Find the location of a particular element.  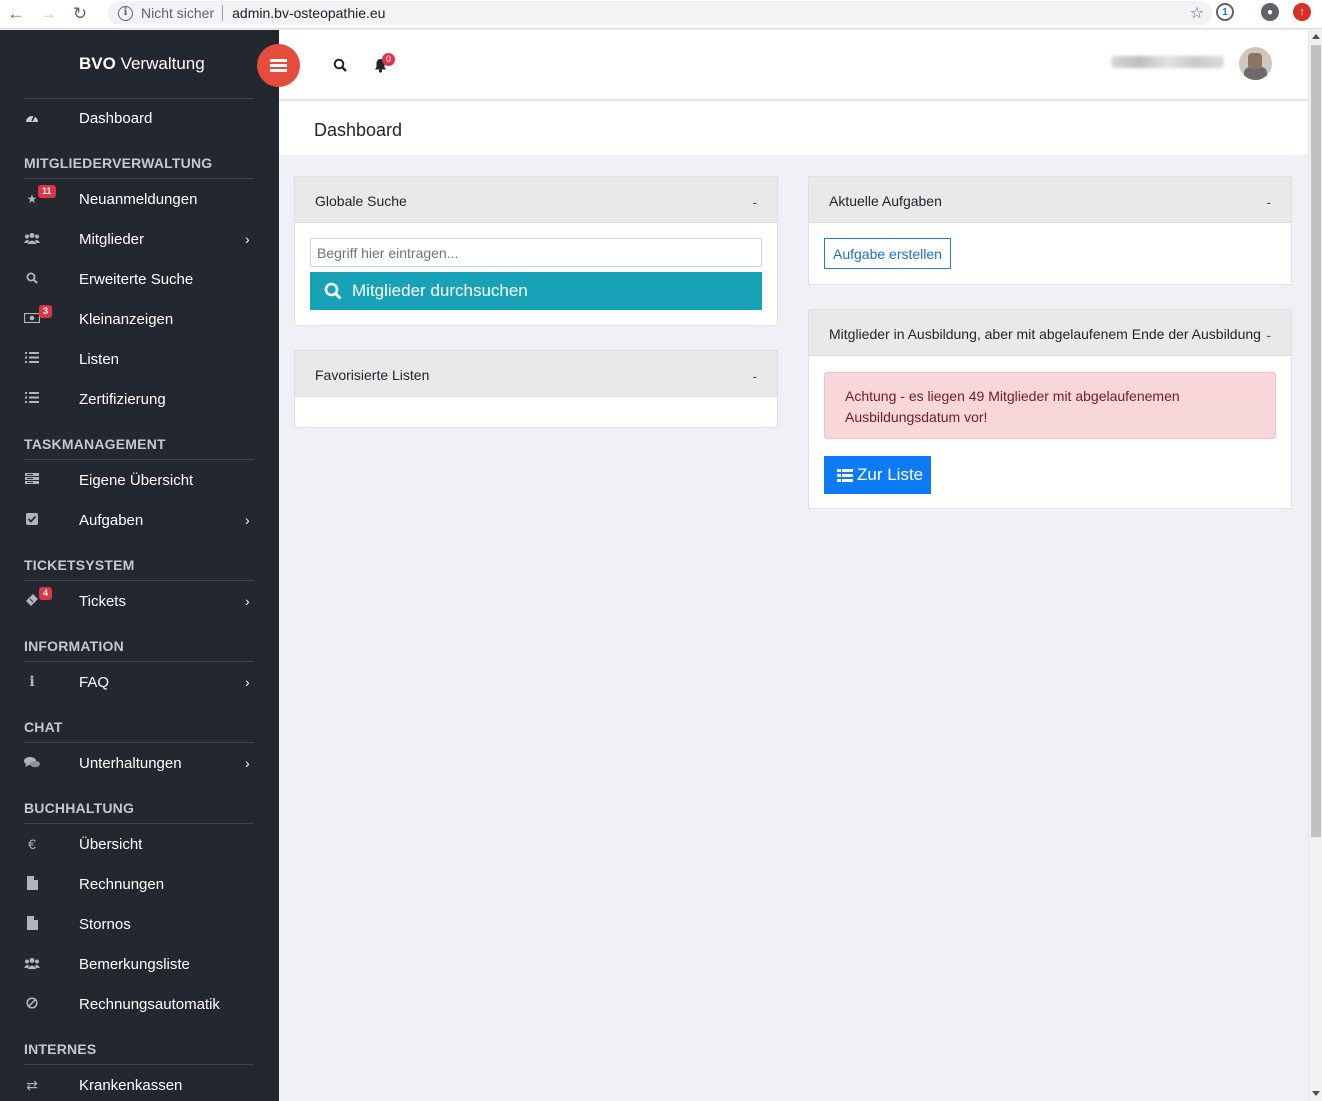

sidebar-item-rechnungsautomatik: Rechnungsautomatik is located at coordinates (139, 1004).